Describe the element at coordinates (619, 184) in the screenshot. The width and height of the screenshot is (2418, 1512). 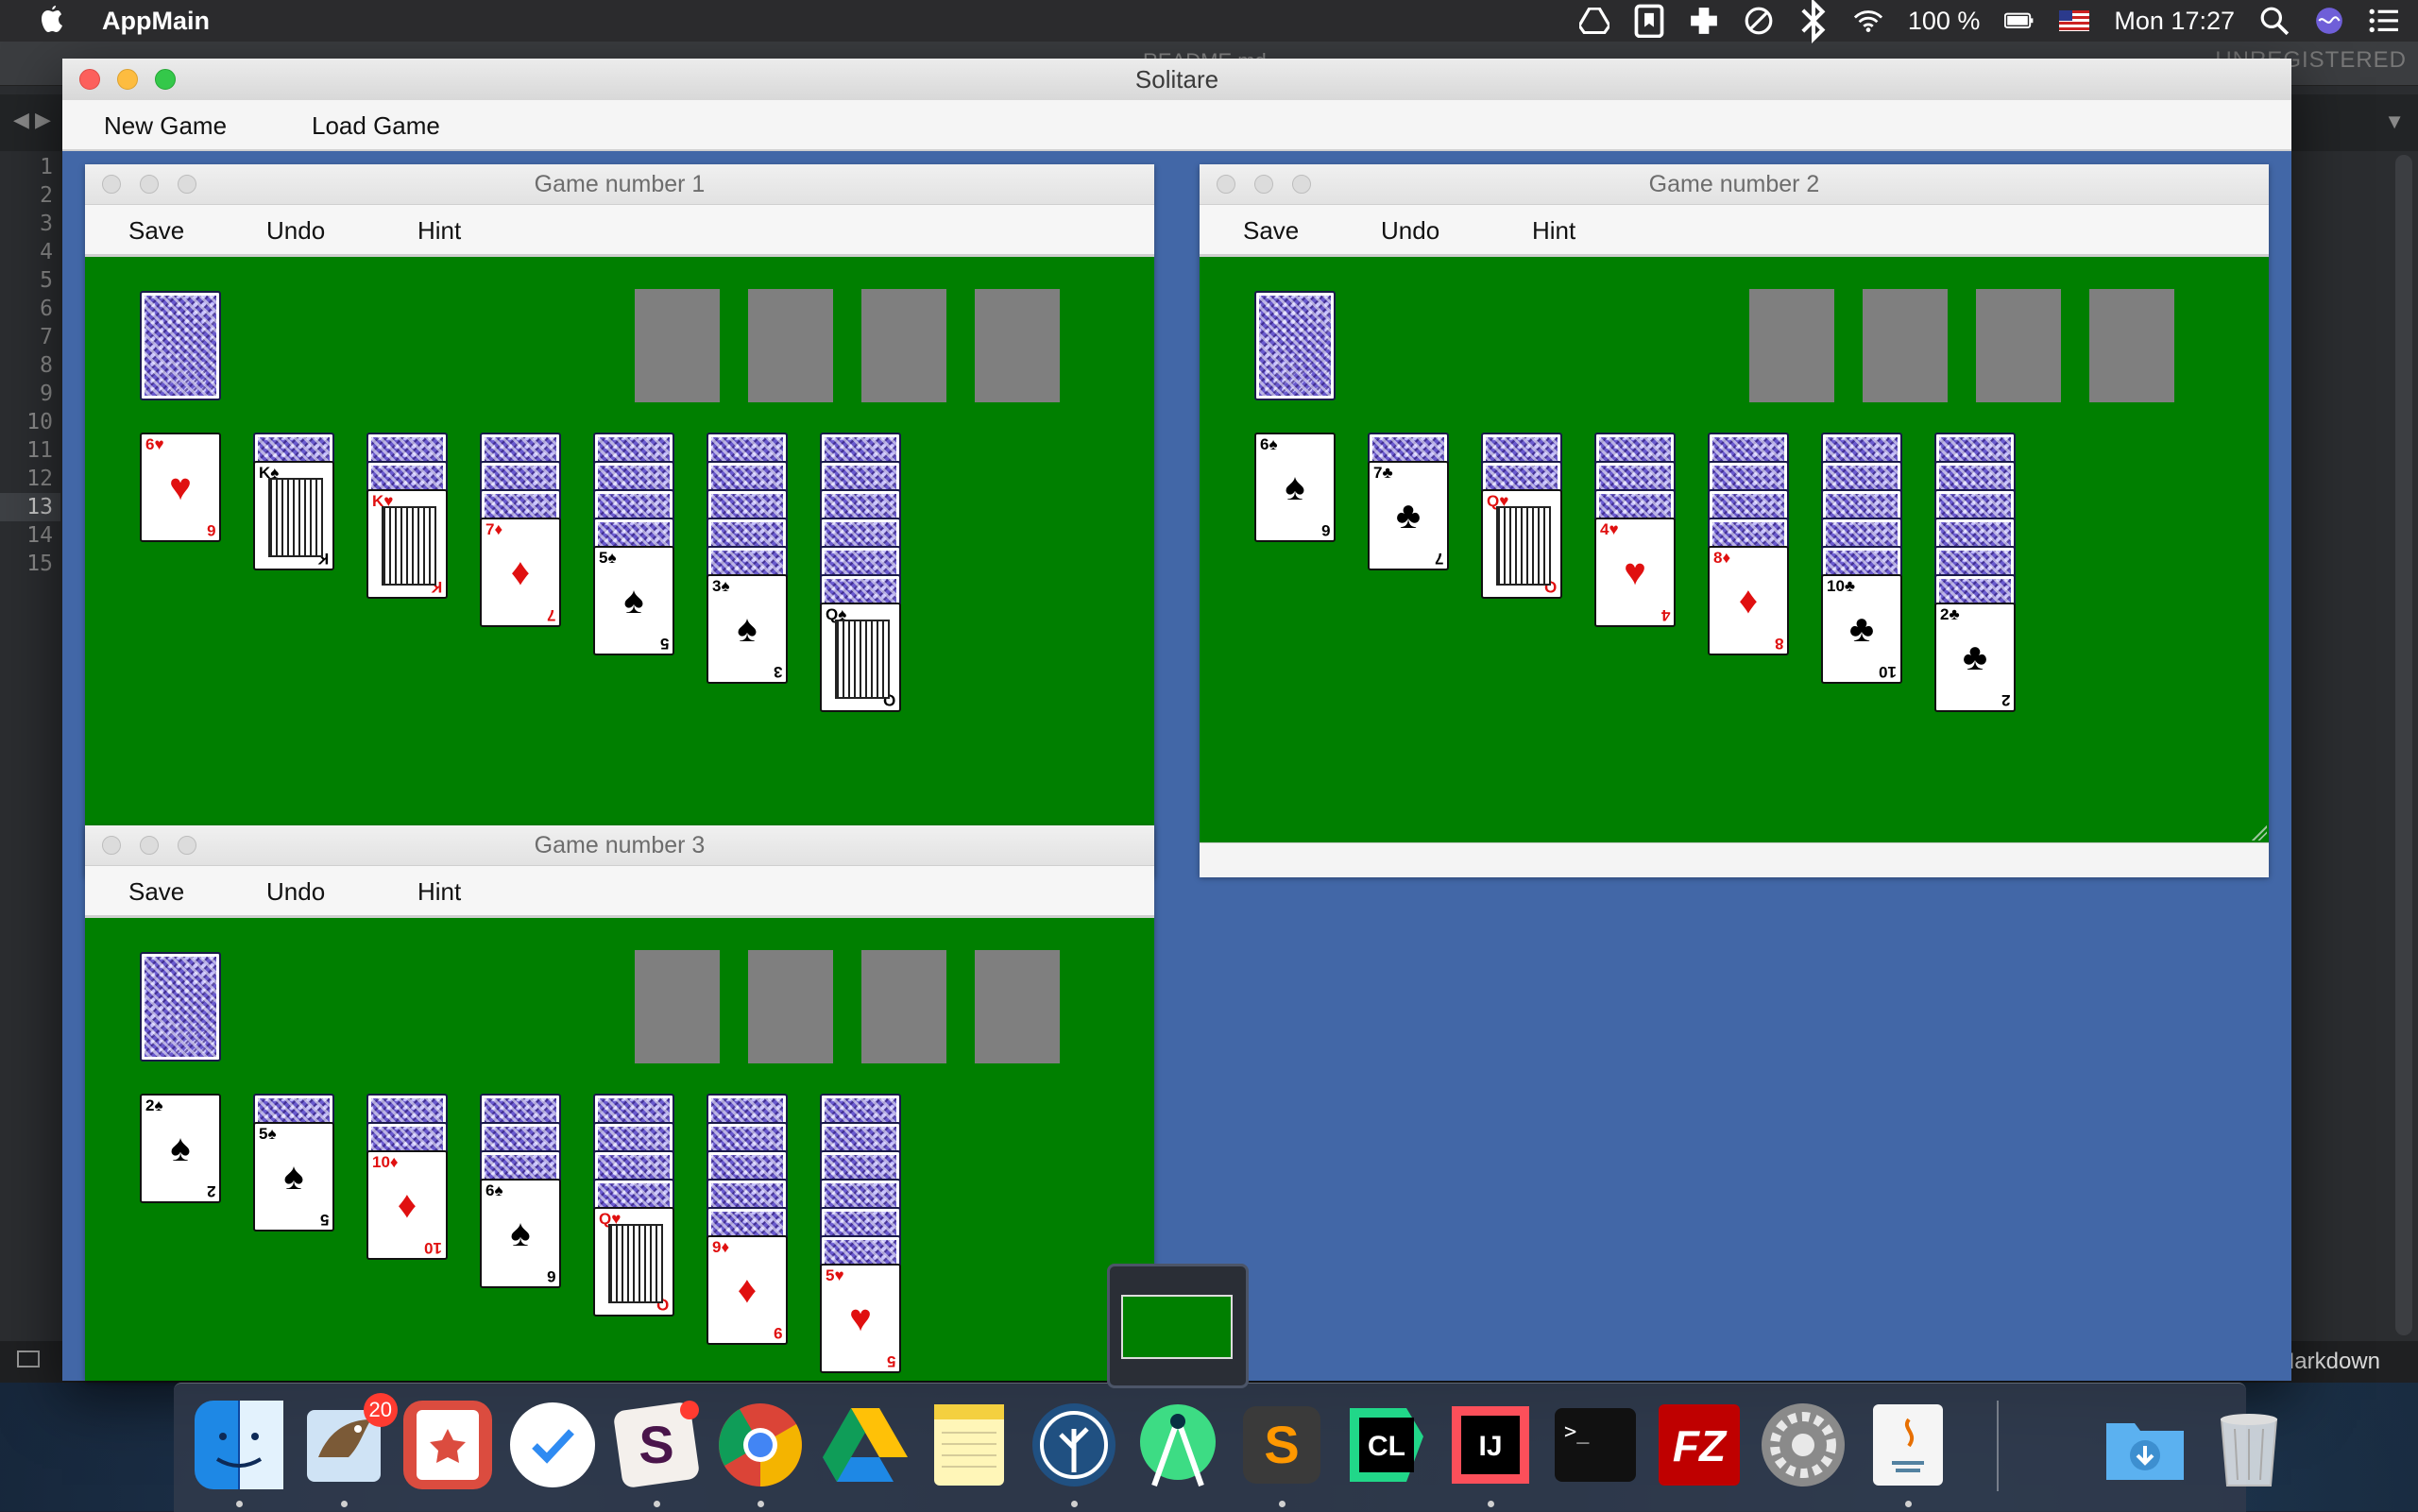
I see `game-title-bar: Game number 1` at that location.